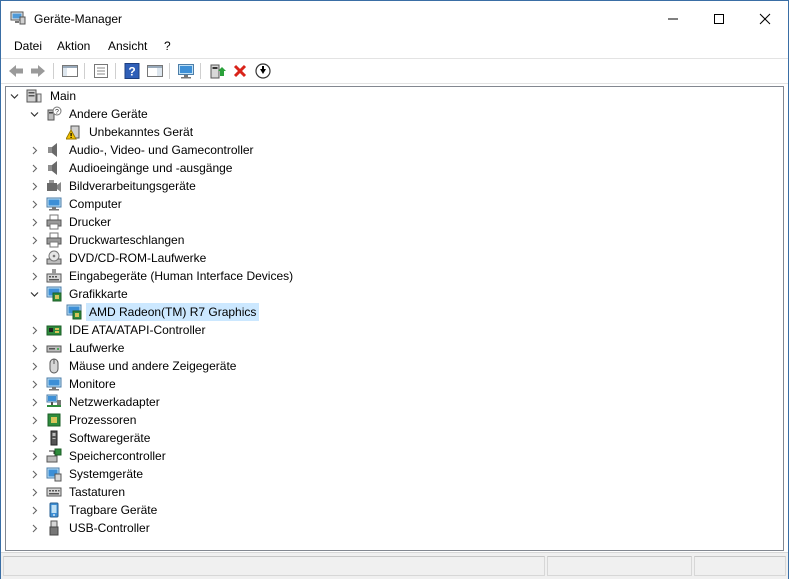 This screenshot has height=579, width=789. What do you see at coordinates (117, 456) in the screenshot?
I see `tree-item-label: Speichercontroller` at bounding box center [117, 456].